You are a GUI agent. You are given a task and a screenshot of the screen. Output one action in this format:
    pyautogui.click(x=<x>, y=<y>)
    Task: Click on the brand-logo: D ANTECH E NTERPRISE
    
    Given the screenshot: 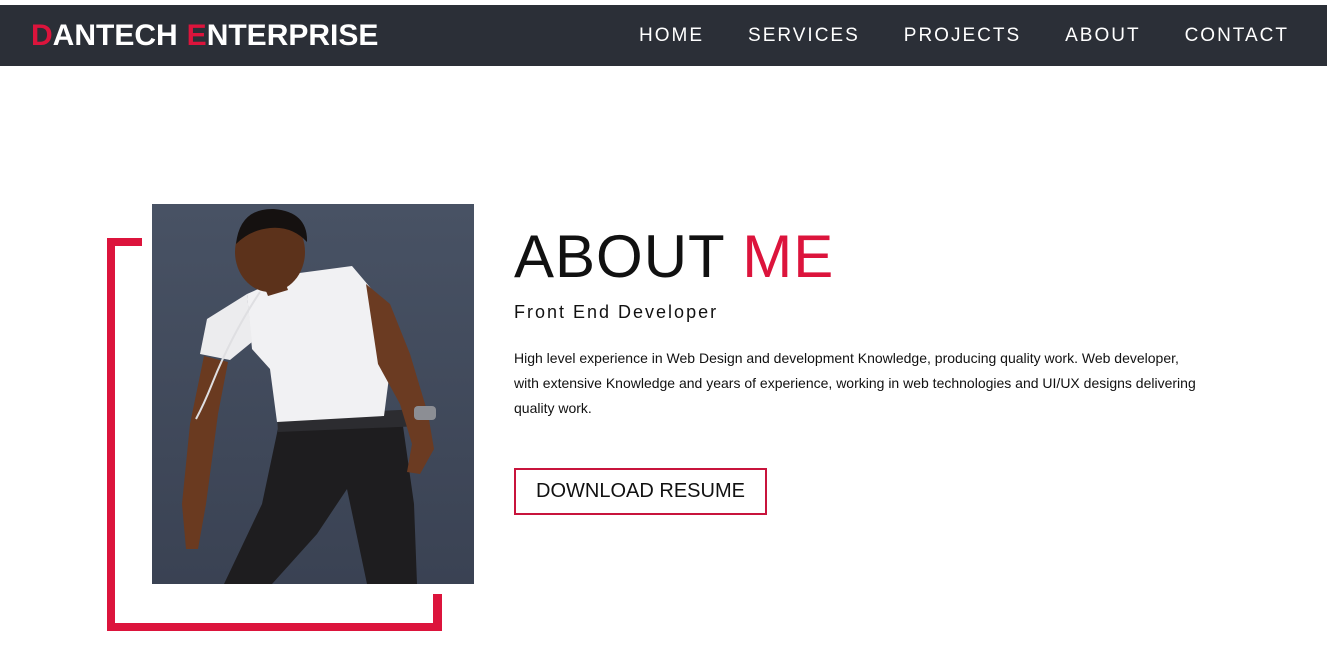 What is the action you would take?
    pyautogui.click(x=205, y=35)
    